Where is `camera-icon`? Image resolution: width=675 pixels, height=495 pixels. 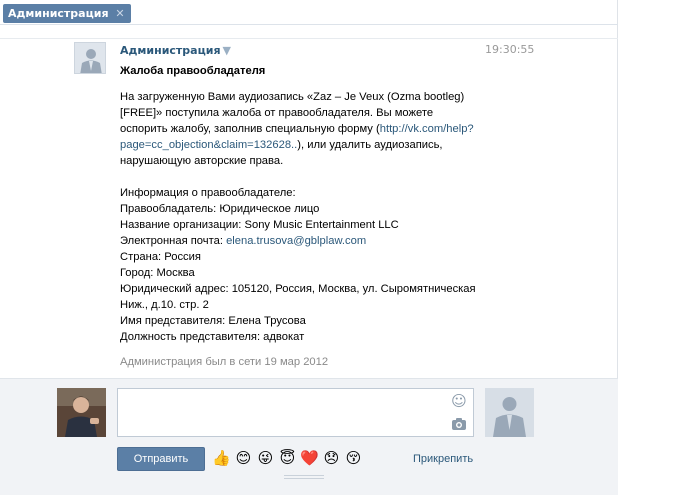
camera-icon is located at coordinates (459, 424).